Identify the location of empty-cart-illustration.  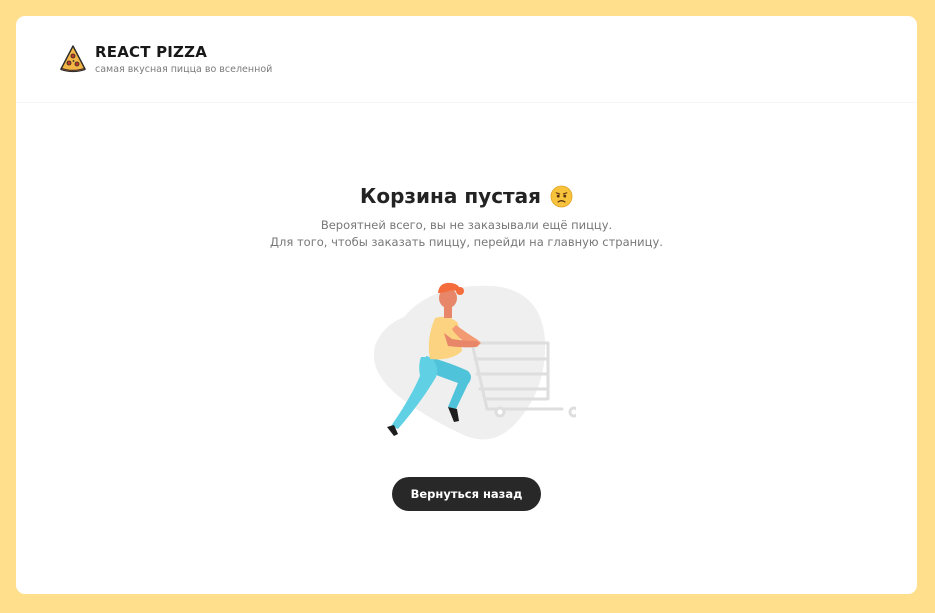
(474, 361).